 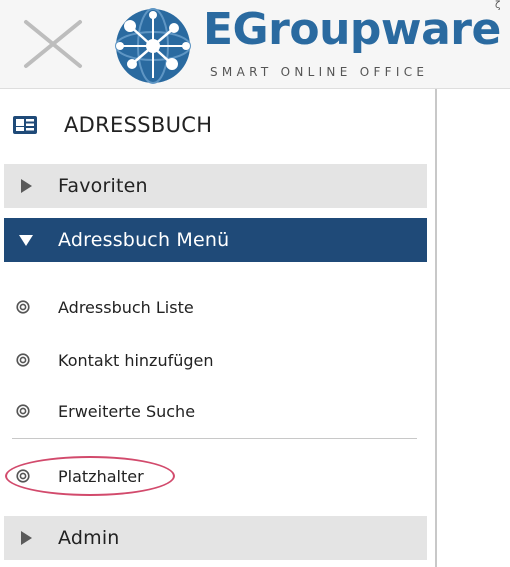 What do you see at coordinates (136, 360) in the screenshot?
I see `menu-item-label: Kontakt hinzufügen` at bounding box center [136, 360].